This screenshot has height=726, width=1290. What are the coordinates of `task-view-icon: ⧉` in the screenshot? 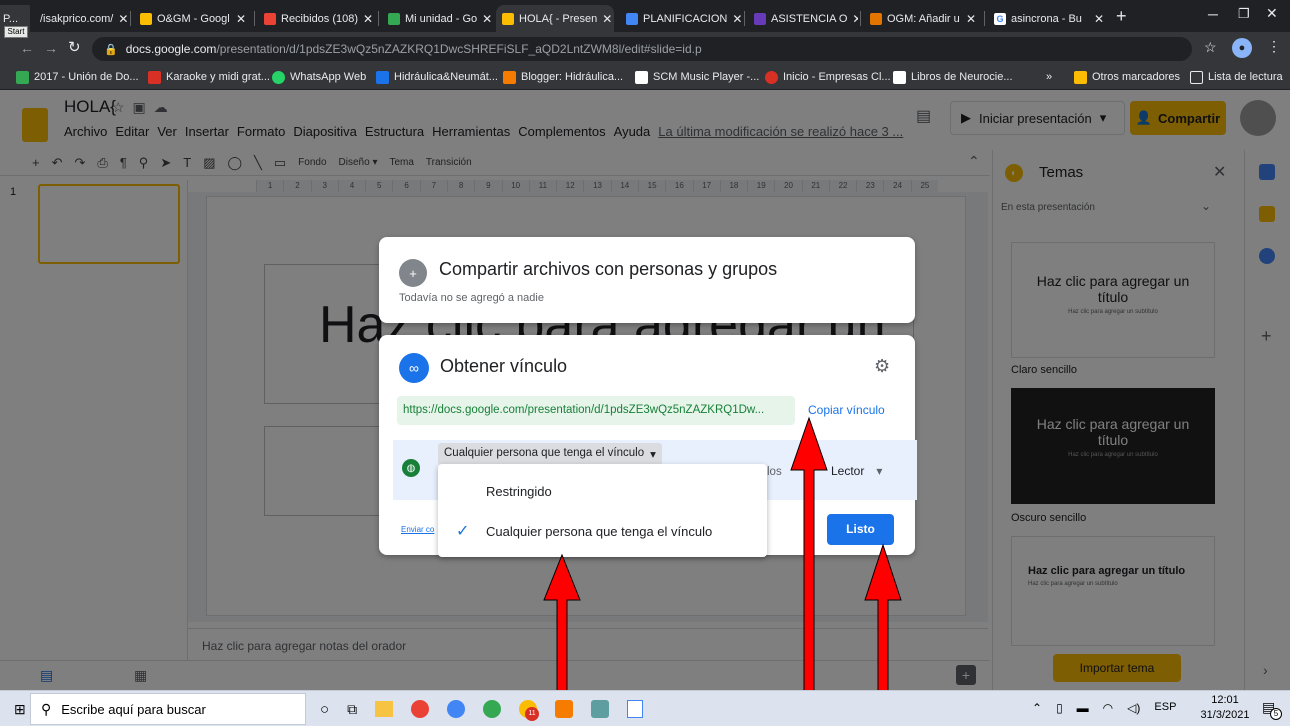 It's located at (352, 709).